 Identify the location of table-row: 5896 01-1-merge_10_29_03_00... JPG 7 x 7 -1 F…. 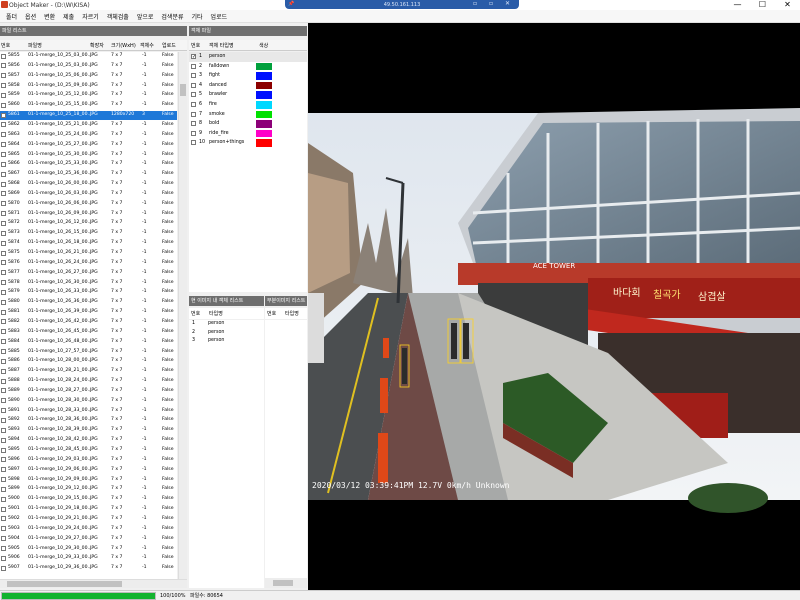
(88, 460).